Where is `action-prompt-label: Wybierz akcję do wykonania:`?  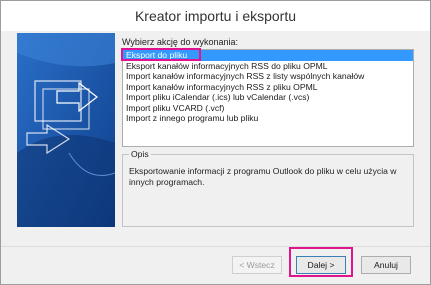 action-prompt-label: Wybierz akcję do wykonania: is located at coordinates (180, 42).